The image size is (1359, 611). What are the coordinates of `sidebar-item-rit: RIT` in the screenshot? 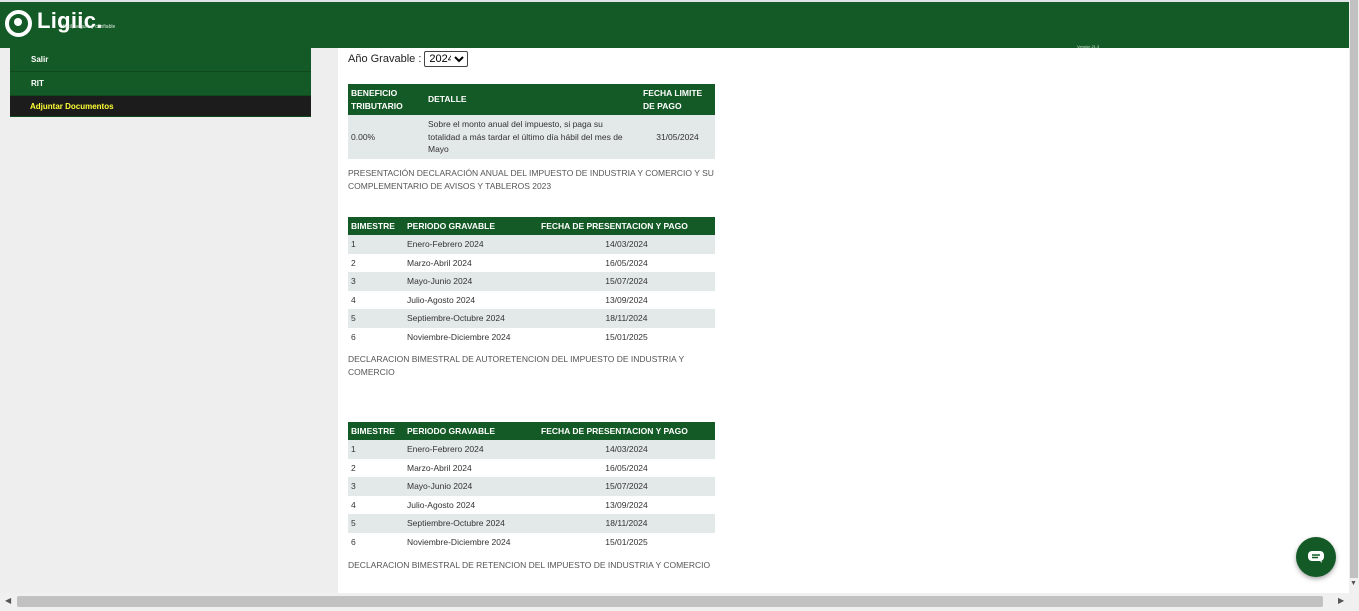 It's located at (160, 84).